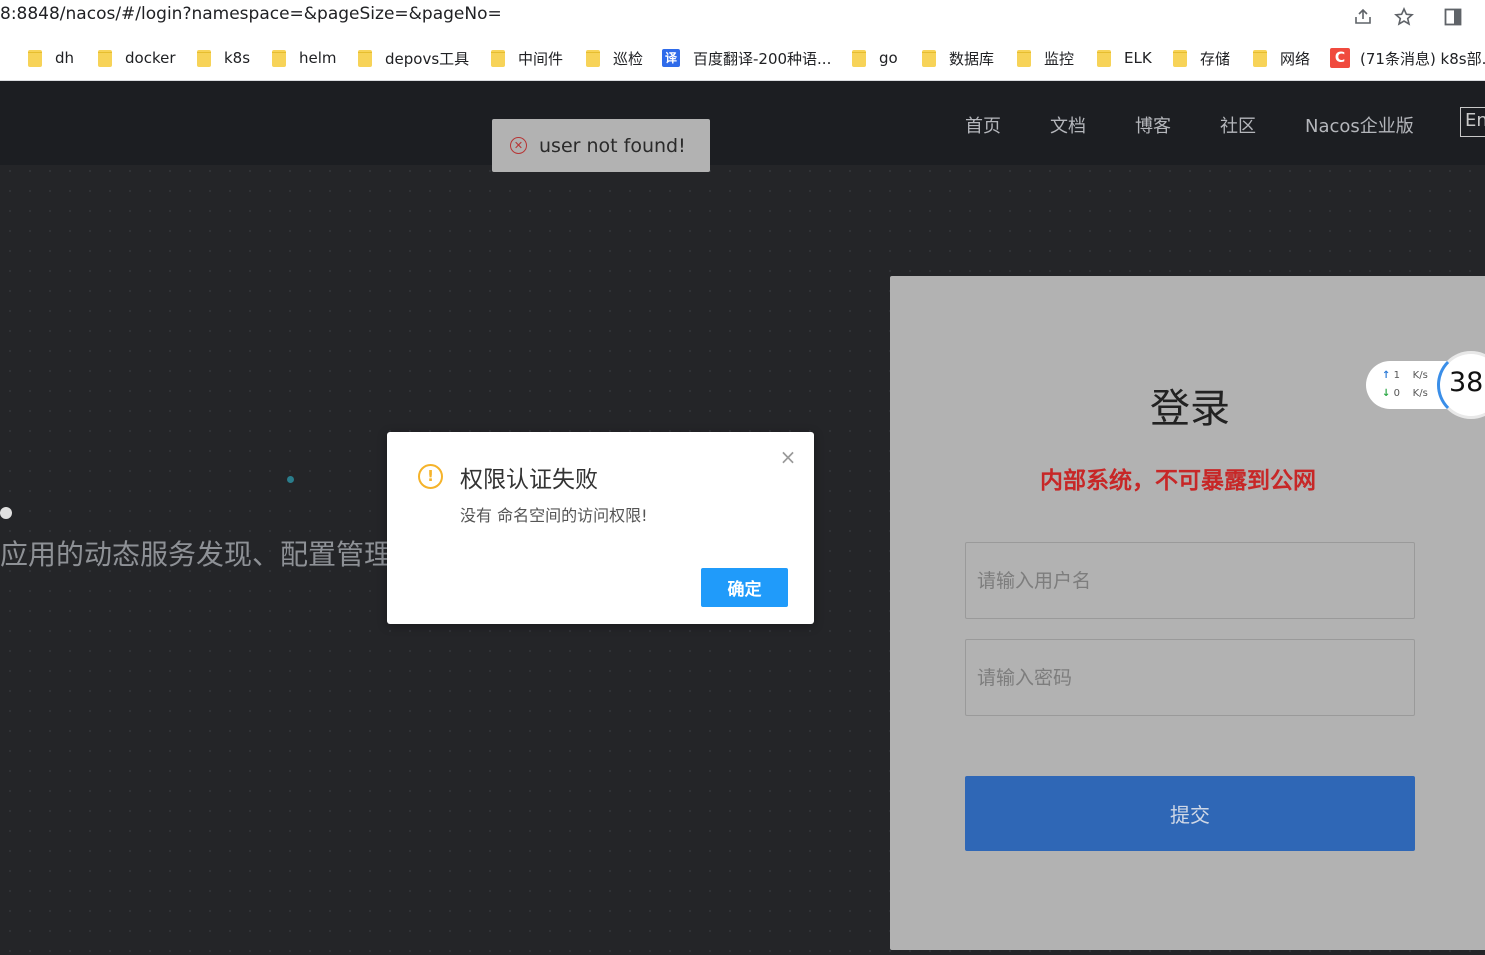  I want to click on nav-docs: 文档, so click(1068, 125).